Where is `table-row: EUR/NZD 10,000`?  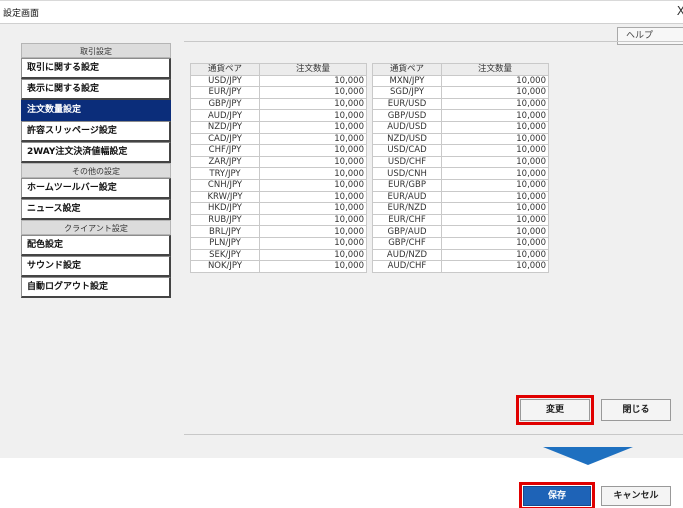 table-row: EUR/NZD 10,000 is located at coordinates (460, 208).